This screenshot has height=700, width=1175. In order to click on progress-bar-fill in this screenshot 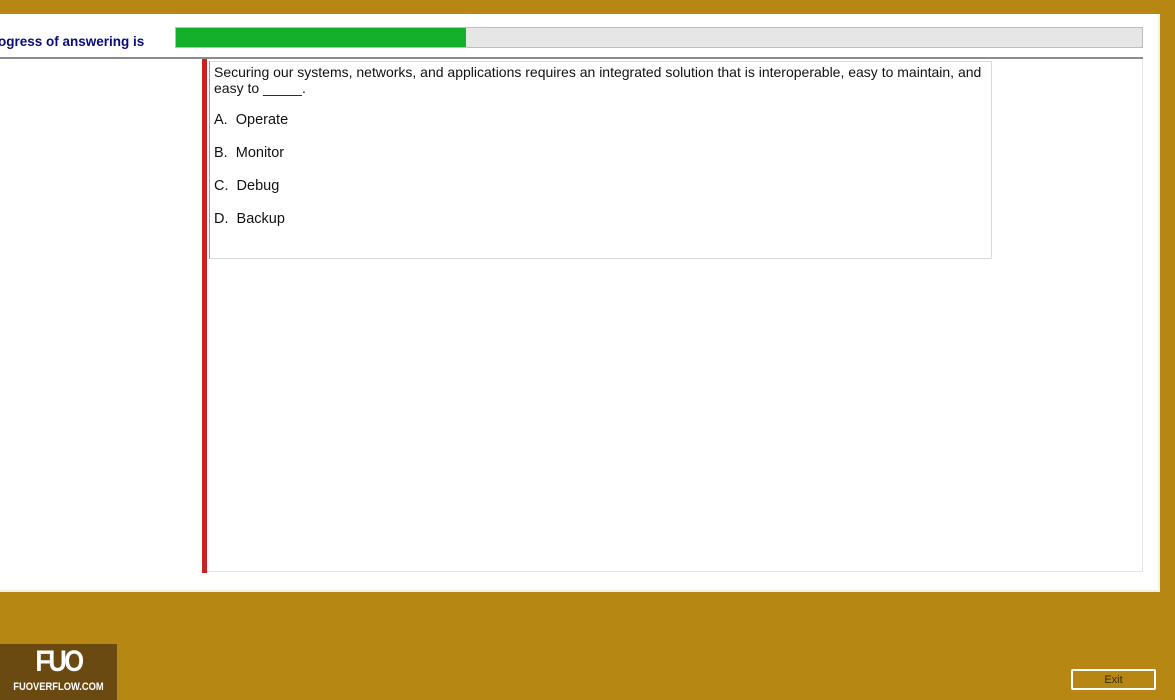, I will do `click(321, 37)`.